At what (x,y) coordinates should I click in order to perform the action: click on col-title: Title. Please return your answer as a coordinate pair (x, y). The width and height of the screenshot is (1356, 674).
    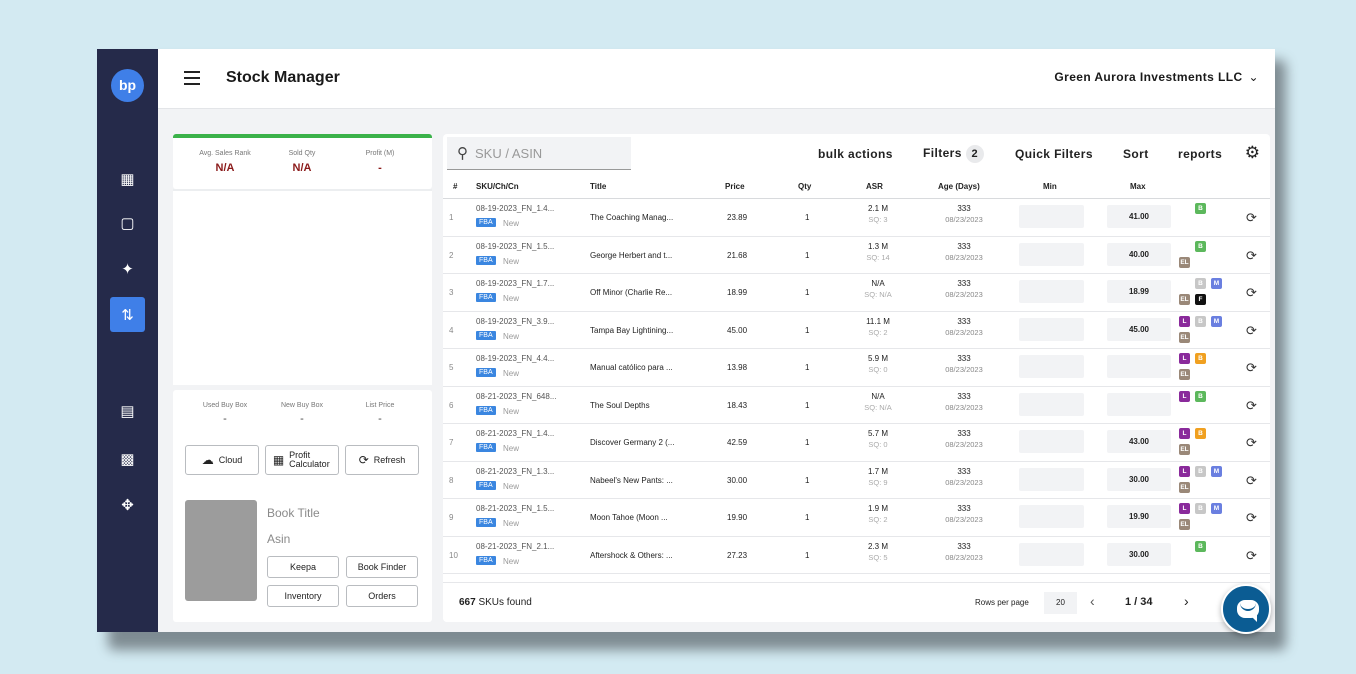
    Looking at the image, I should click on (598, 186).